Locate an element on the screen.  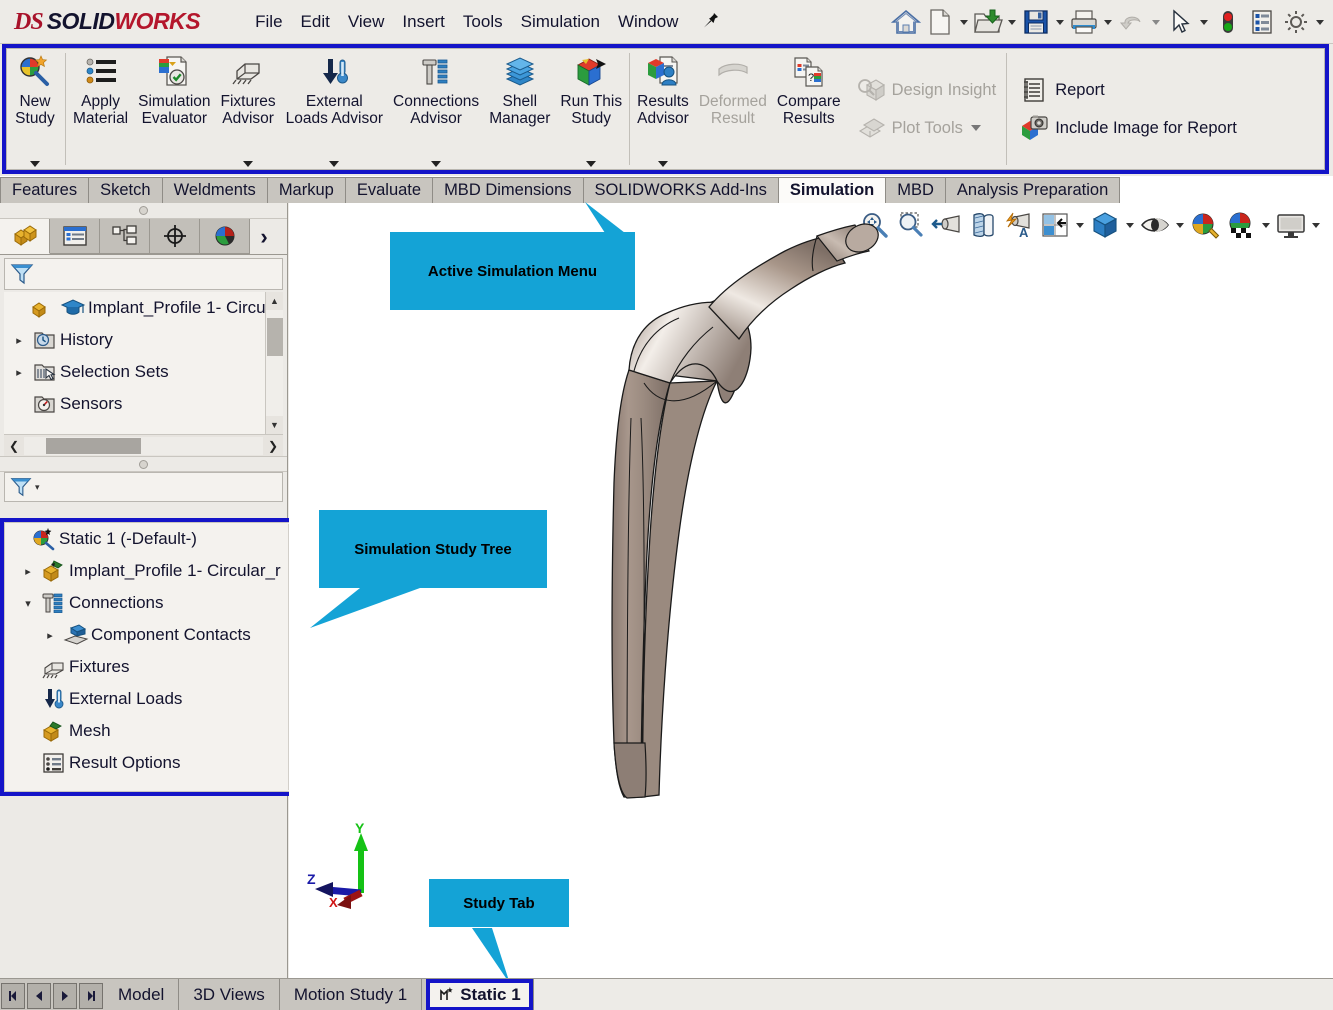
bottom-tab-static-1-label: Static 1 is located at coordinates (490, 995).